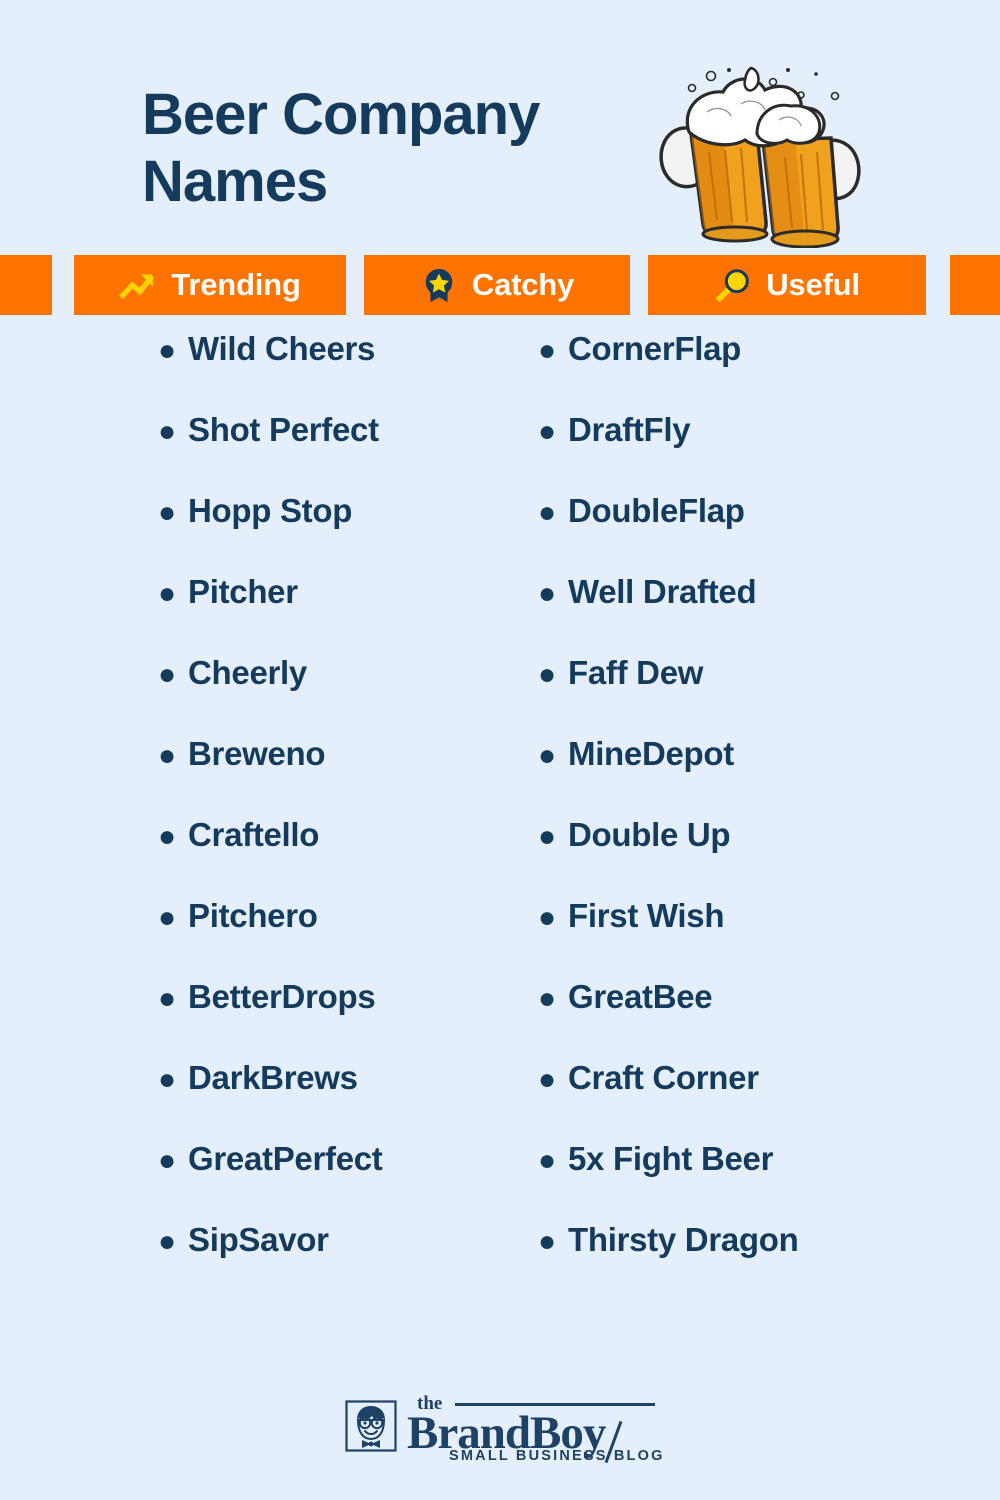 The height and width of the screenshot is (1500, 1000). Describe the element at coordinates (348, 451) in the screenshot. I see `list-item: ● Shot Perfect` at that location.